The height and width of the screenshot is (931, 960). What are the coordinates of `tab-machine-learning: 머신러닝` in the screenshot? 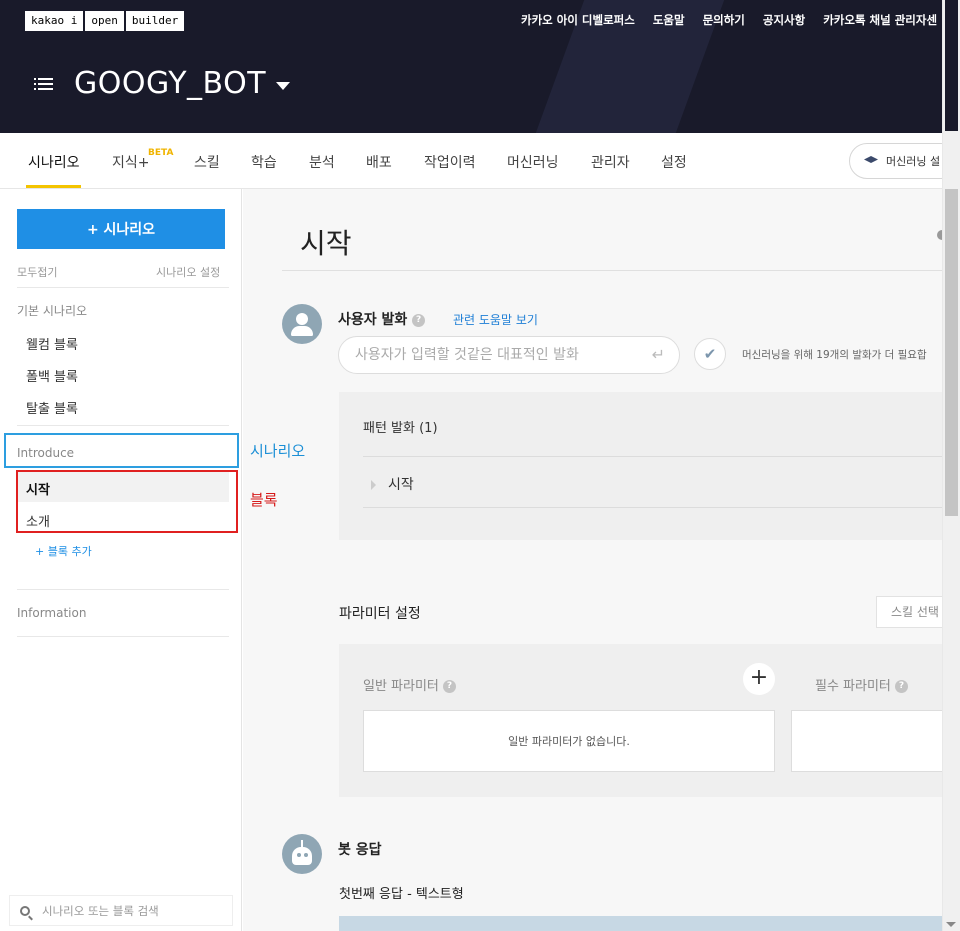 It's located at (533, 162).